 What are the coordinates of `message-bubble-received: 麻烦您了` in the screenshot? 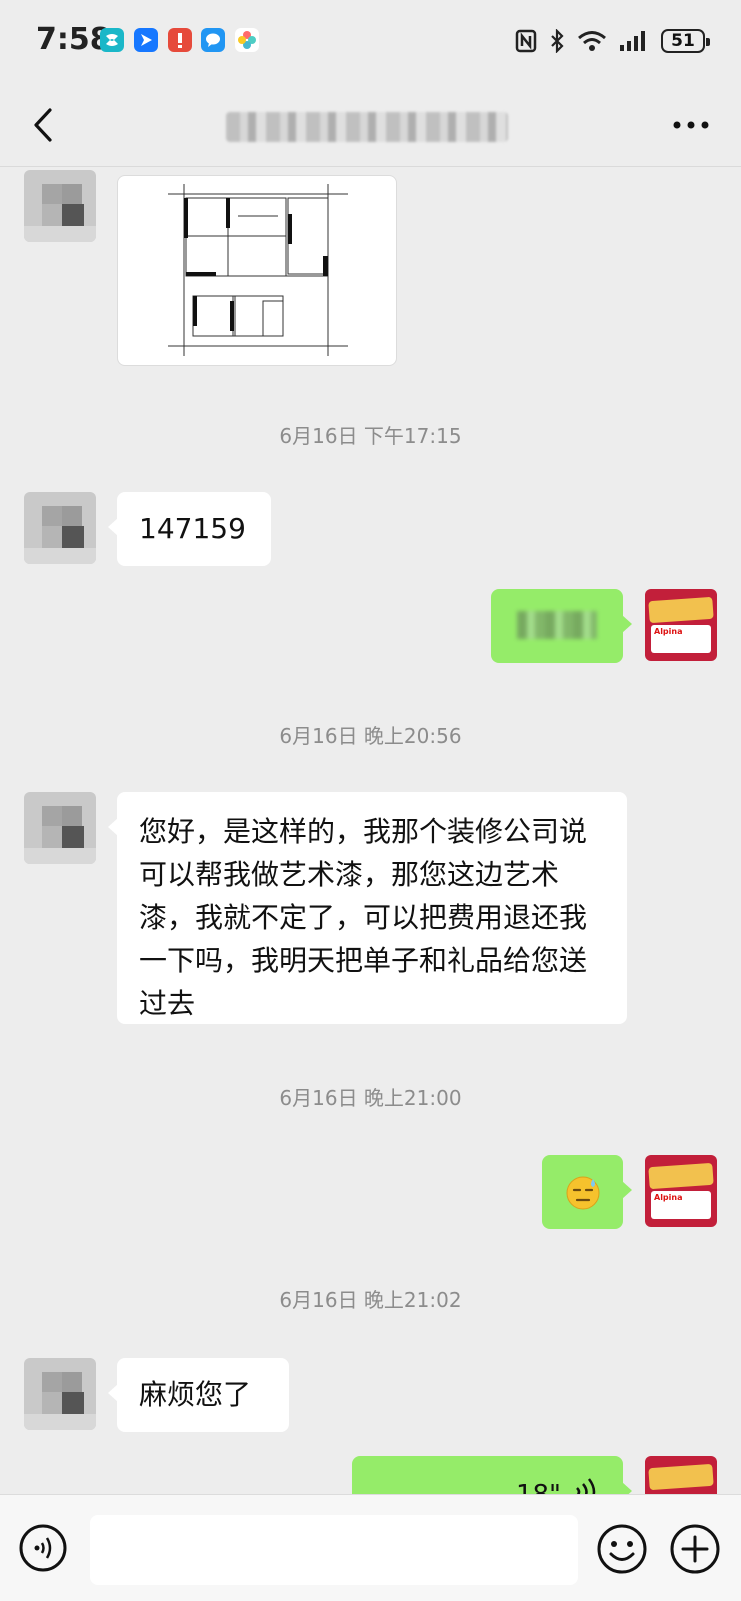 It's located at (198, 1395).